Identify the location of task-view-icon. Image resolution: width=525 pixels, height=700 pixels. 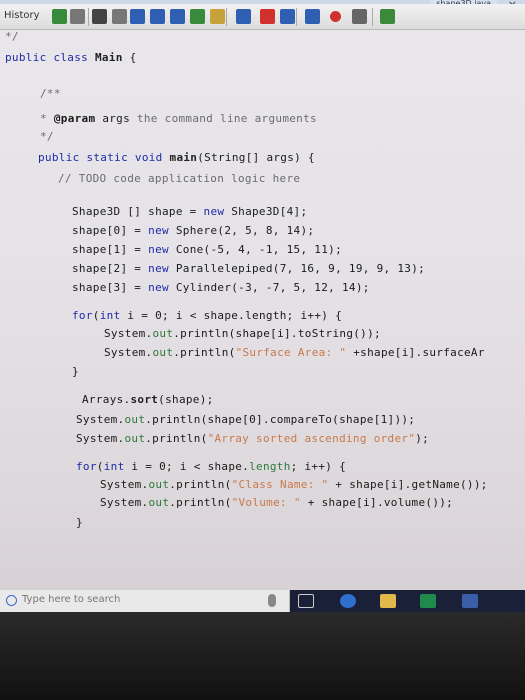
(306, 601).